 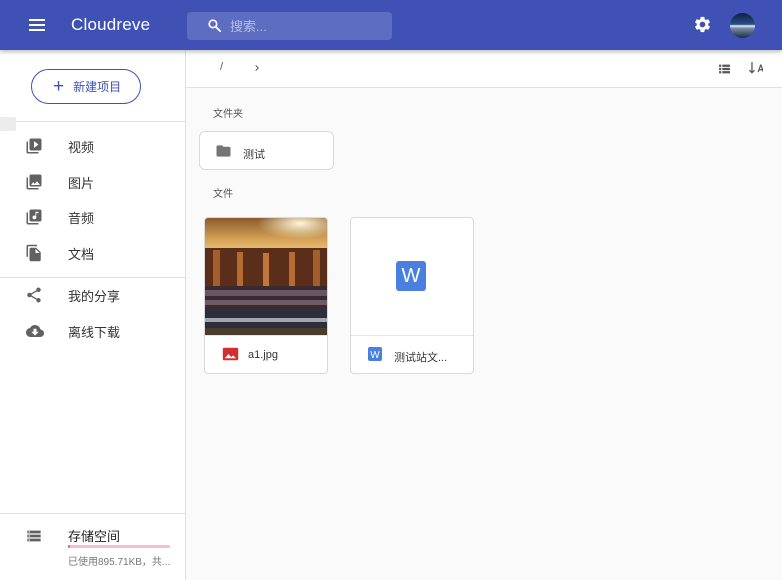 I want to click on sidebar-item-images: 图片, so click(x=92, y=182).